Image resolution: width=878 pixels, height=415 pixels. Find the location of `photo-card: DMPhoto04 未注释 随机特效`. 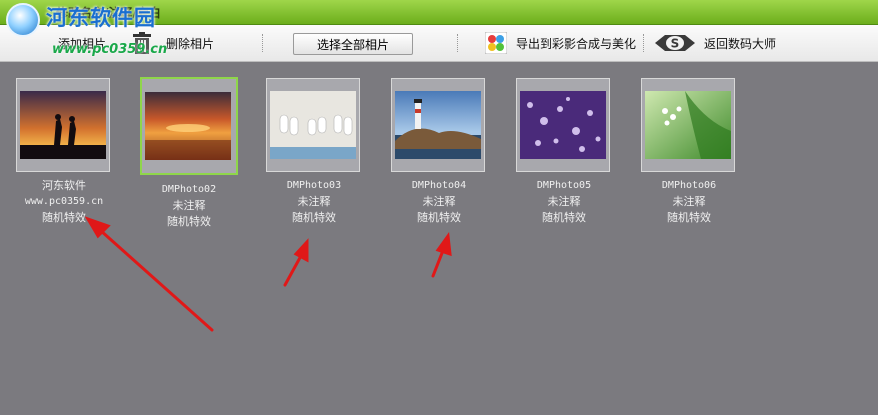

photo-card: DMPhoto04 未注释 随机特效 is located at coordinates (440, 152).